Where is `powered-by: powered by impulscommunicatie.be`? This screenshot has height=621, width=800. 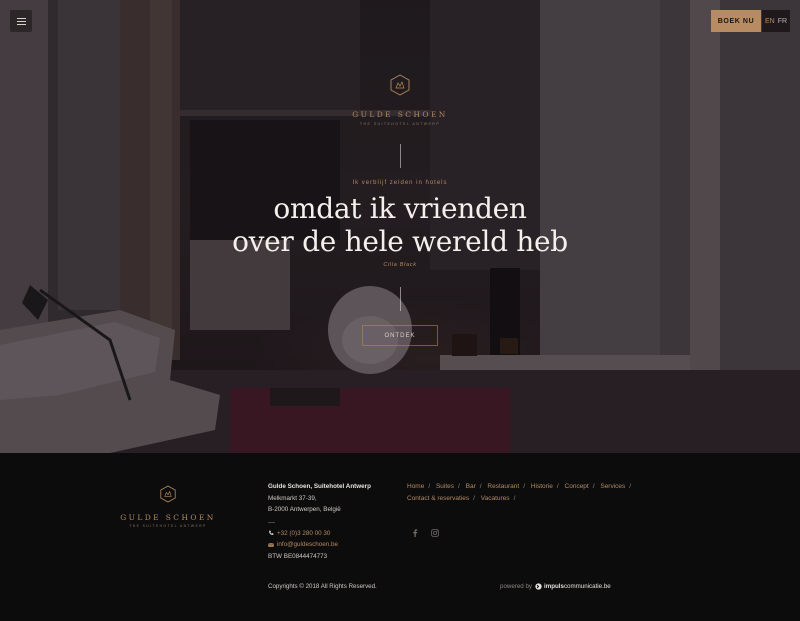 powered-by: powered by impulscommunicatie.be is located at coordinates (555, 586).